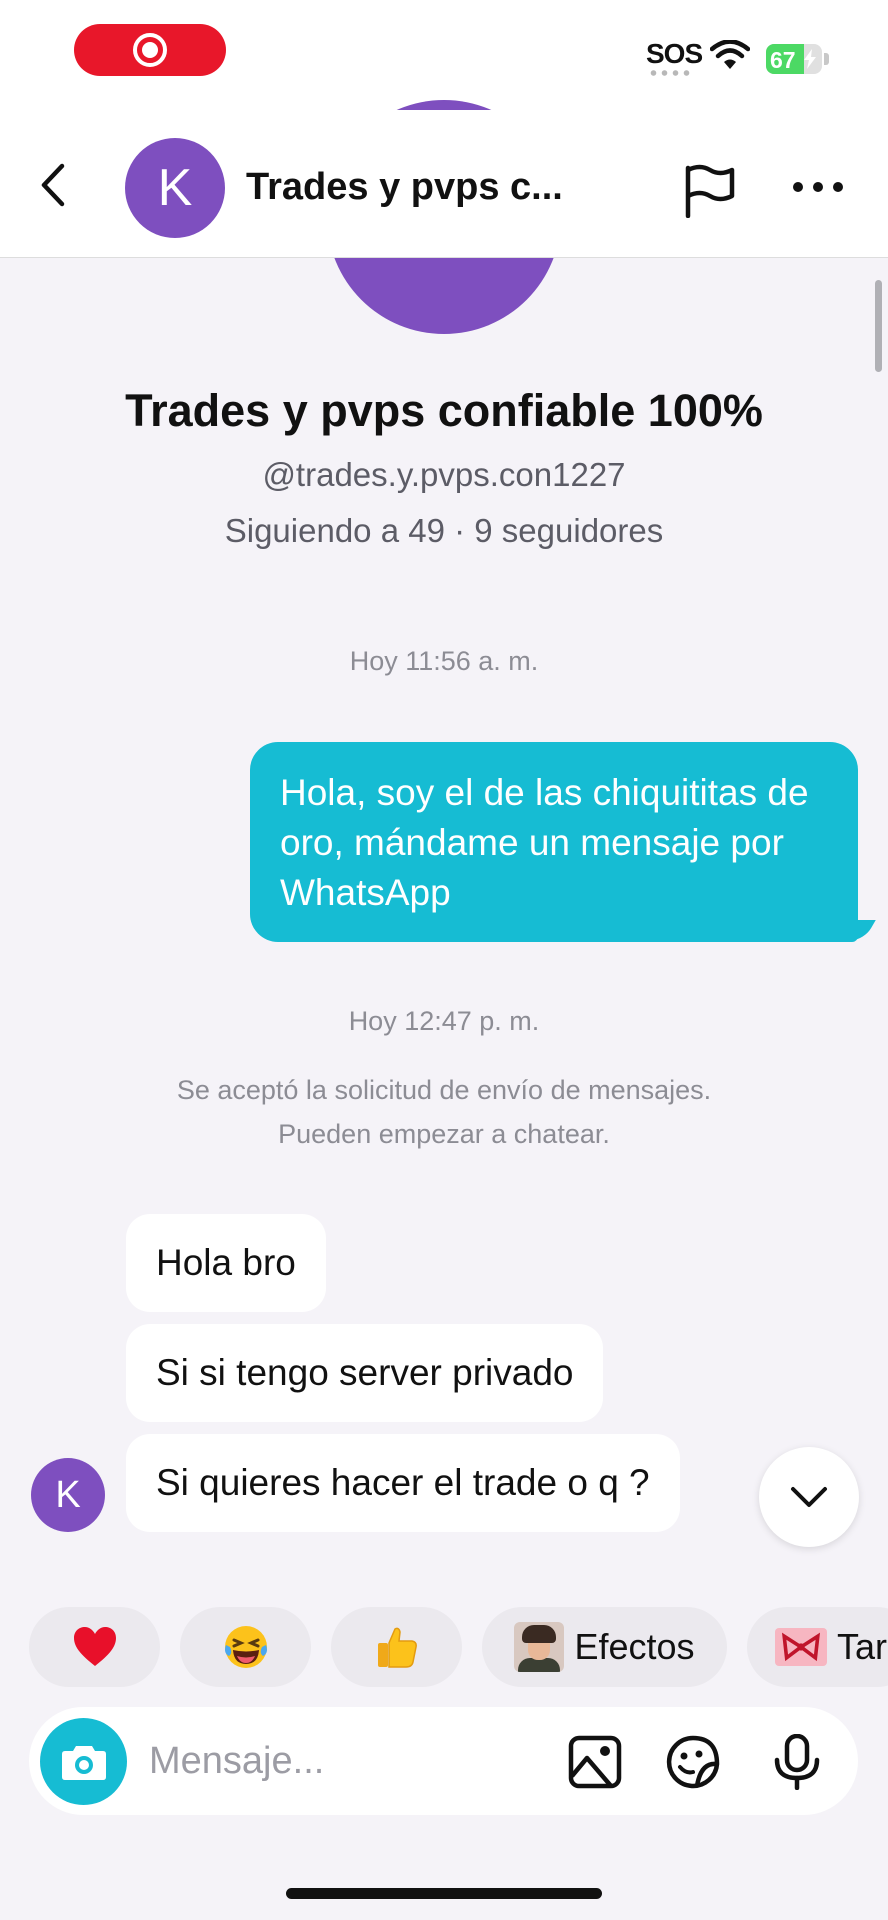  Describe the element at coordinates (730, 54) in the screenshot. I see `wifi-icon` at that location.